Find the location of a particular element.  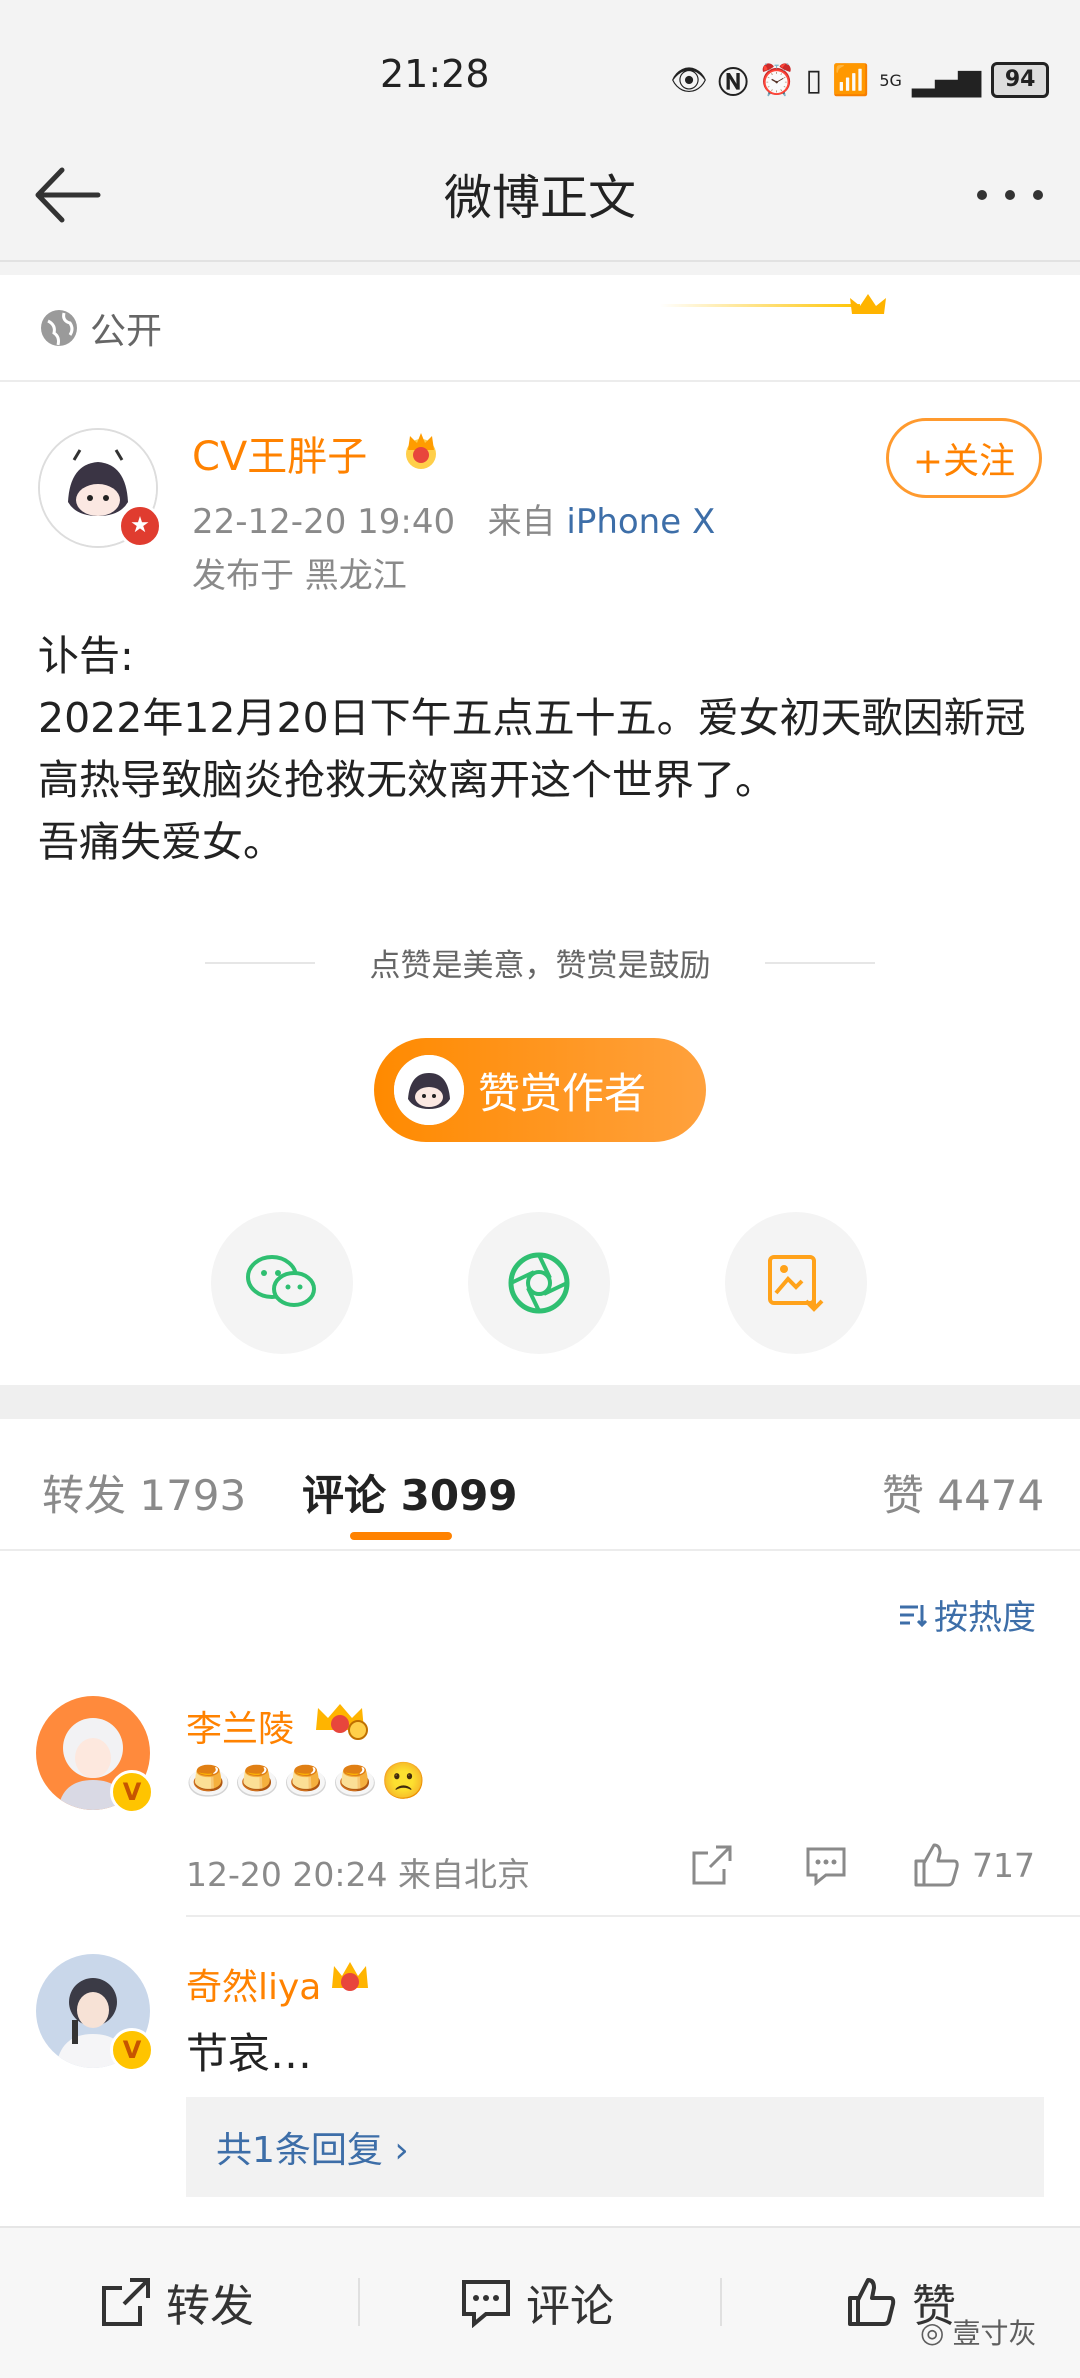

network-label: 5G is located at coordinates (890, 80).